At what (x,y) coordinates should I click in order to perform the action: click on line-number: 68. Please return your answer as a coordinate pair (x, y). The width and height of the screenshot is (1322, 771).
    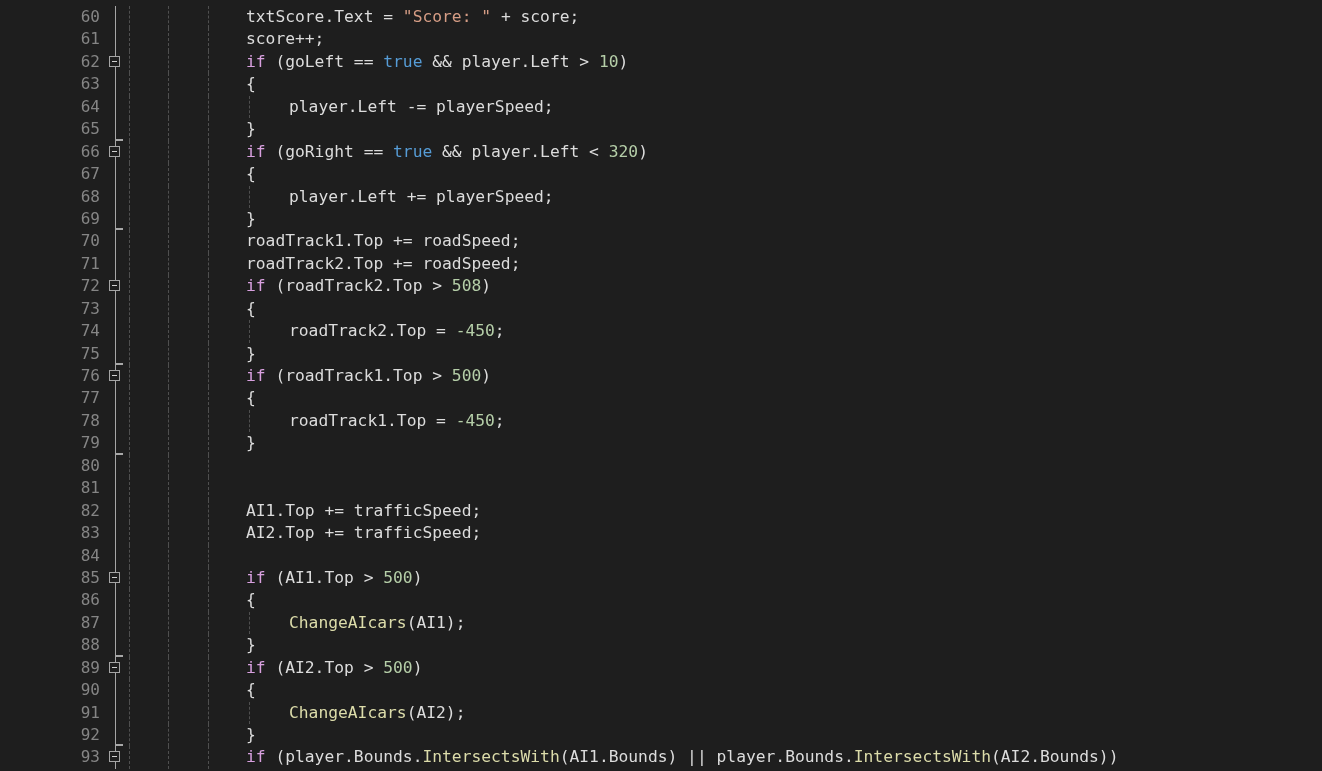
    Looking at the image, I should click on (89, 196).